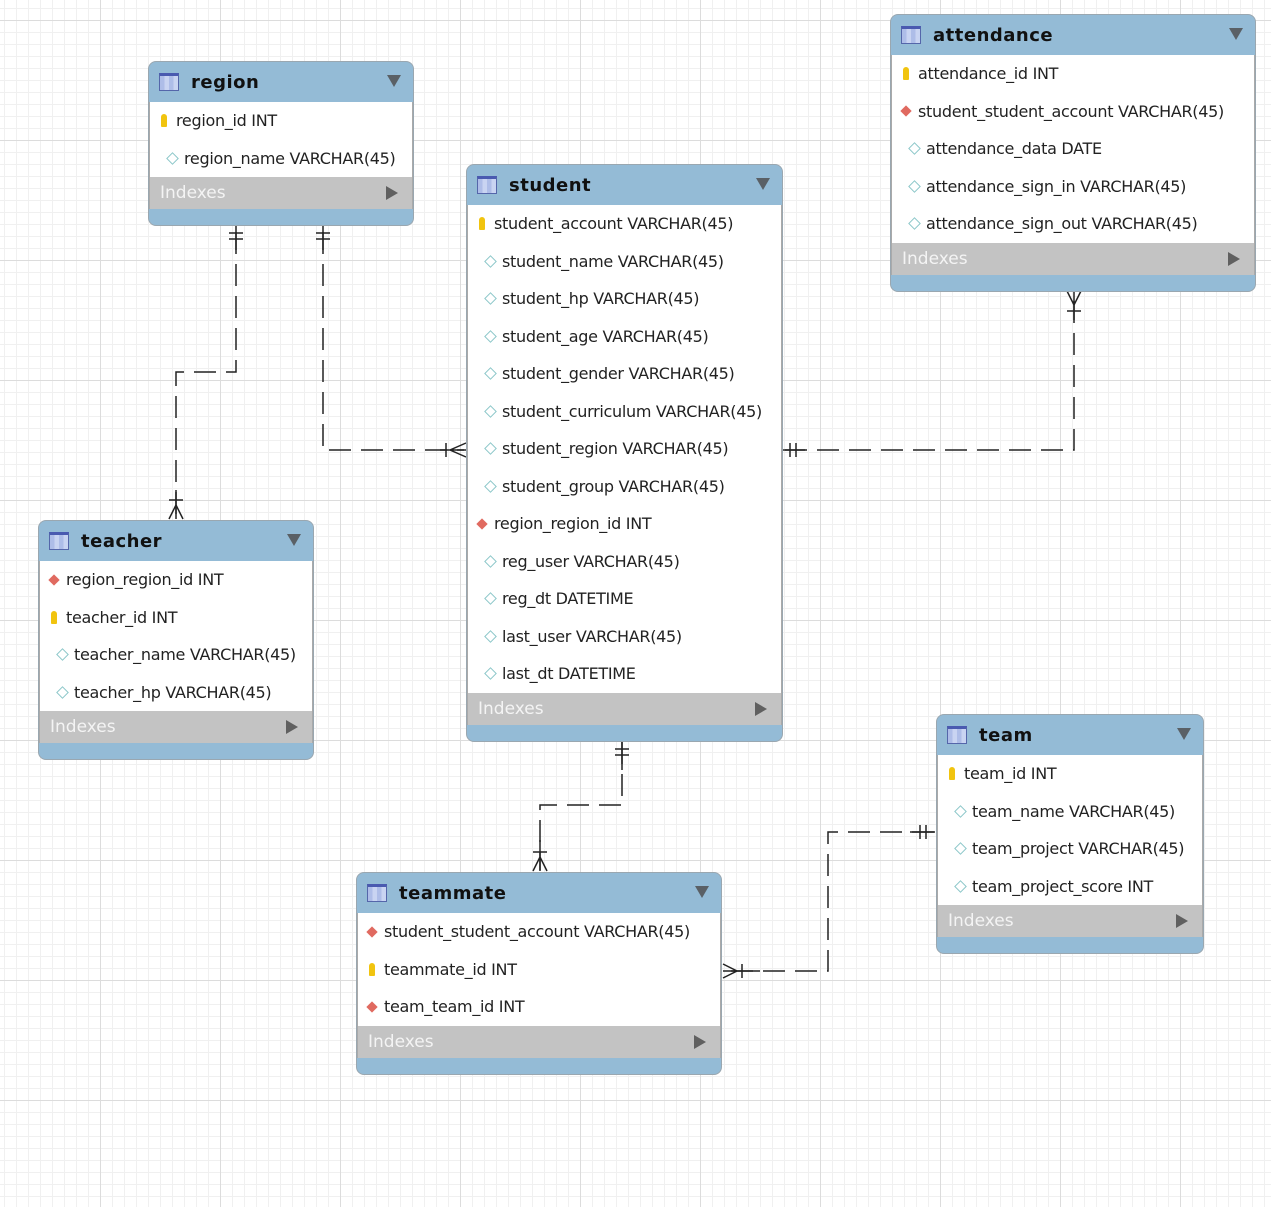 This screenshot has height=1207, width=1271. I want to click on table-name: teacher, so click(122, 541).